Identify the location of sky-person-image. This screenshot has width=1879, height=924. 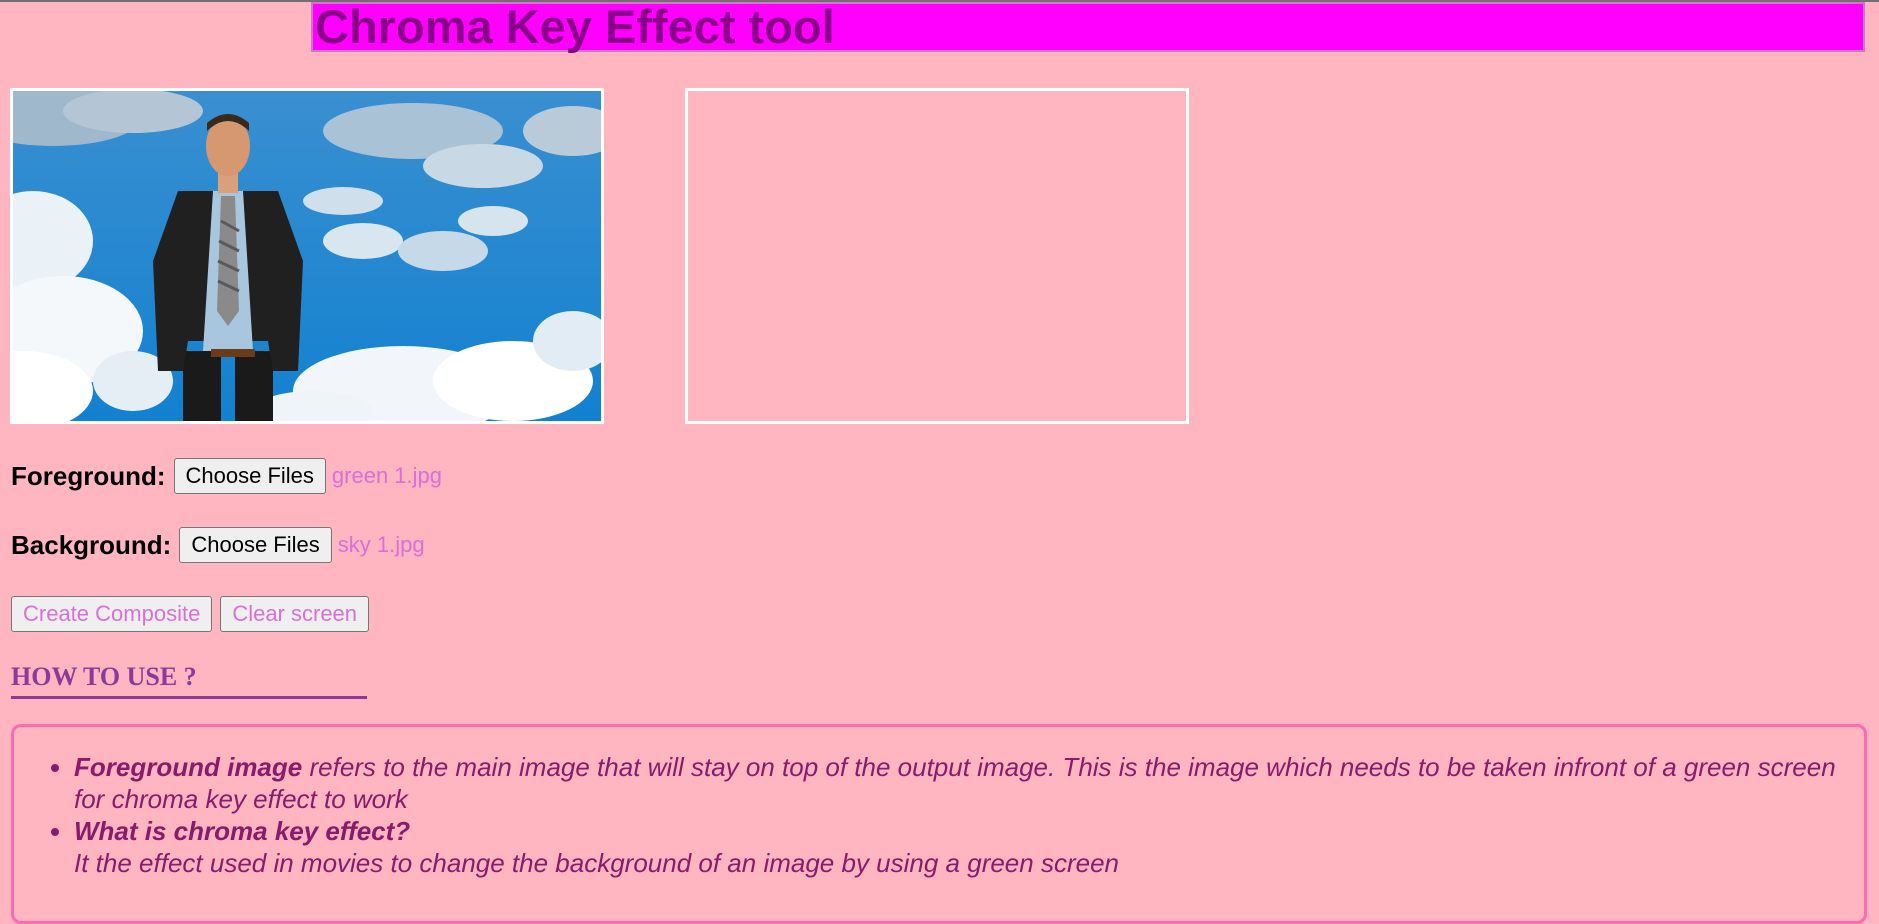
(307, 256).